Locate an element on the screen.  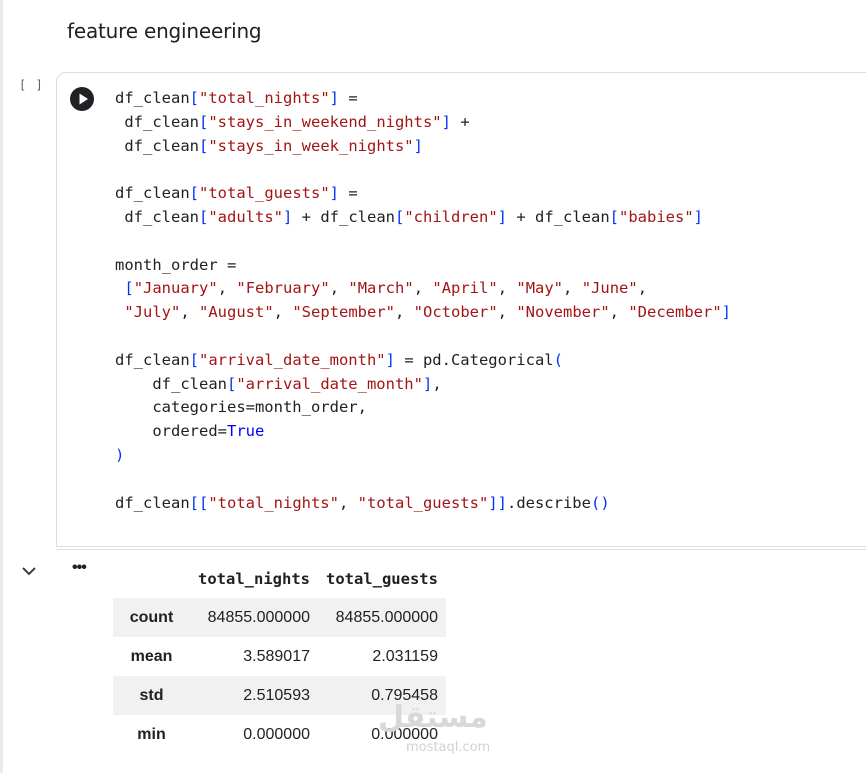
code-line: df_clean["stays_in_week_nights"] is located at coordinates (269, 145).